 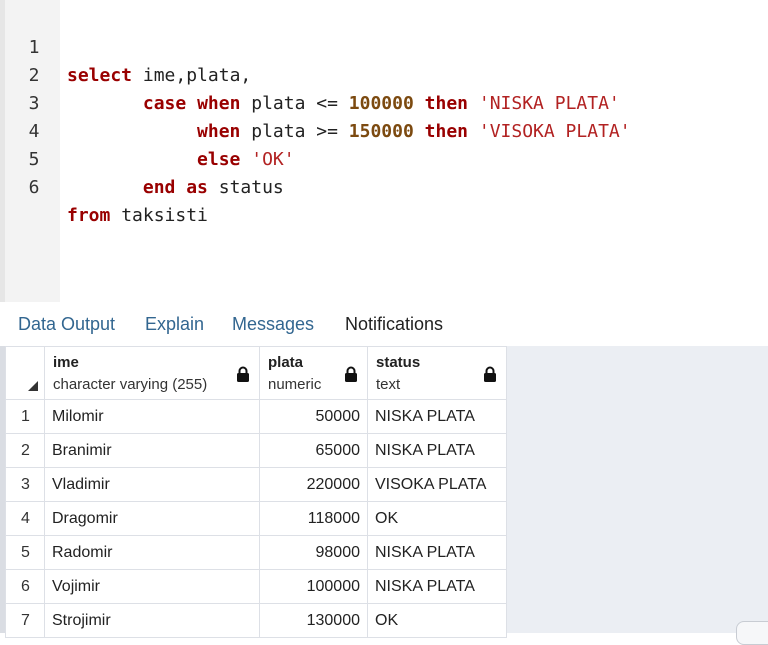 I want to click on code-line-1: 1 select ime,plata,, so click(x=384, y=46).